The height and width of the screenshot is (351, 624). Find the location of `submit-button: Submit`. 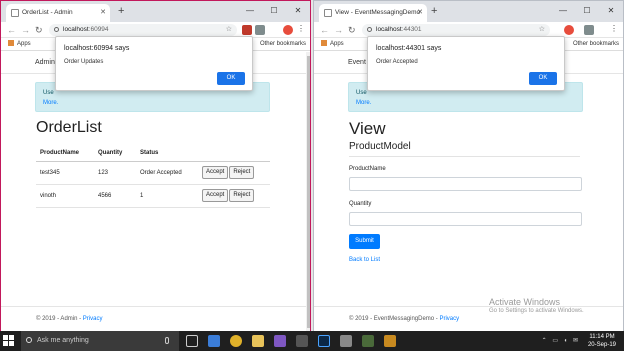

submit-button: Submit is located at coordinates (364, 241).